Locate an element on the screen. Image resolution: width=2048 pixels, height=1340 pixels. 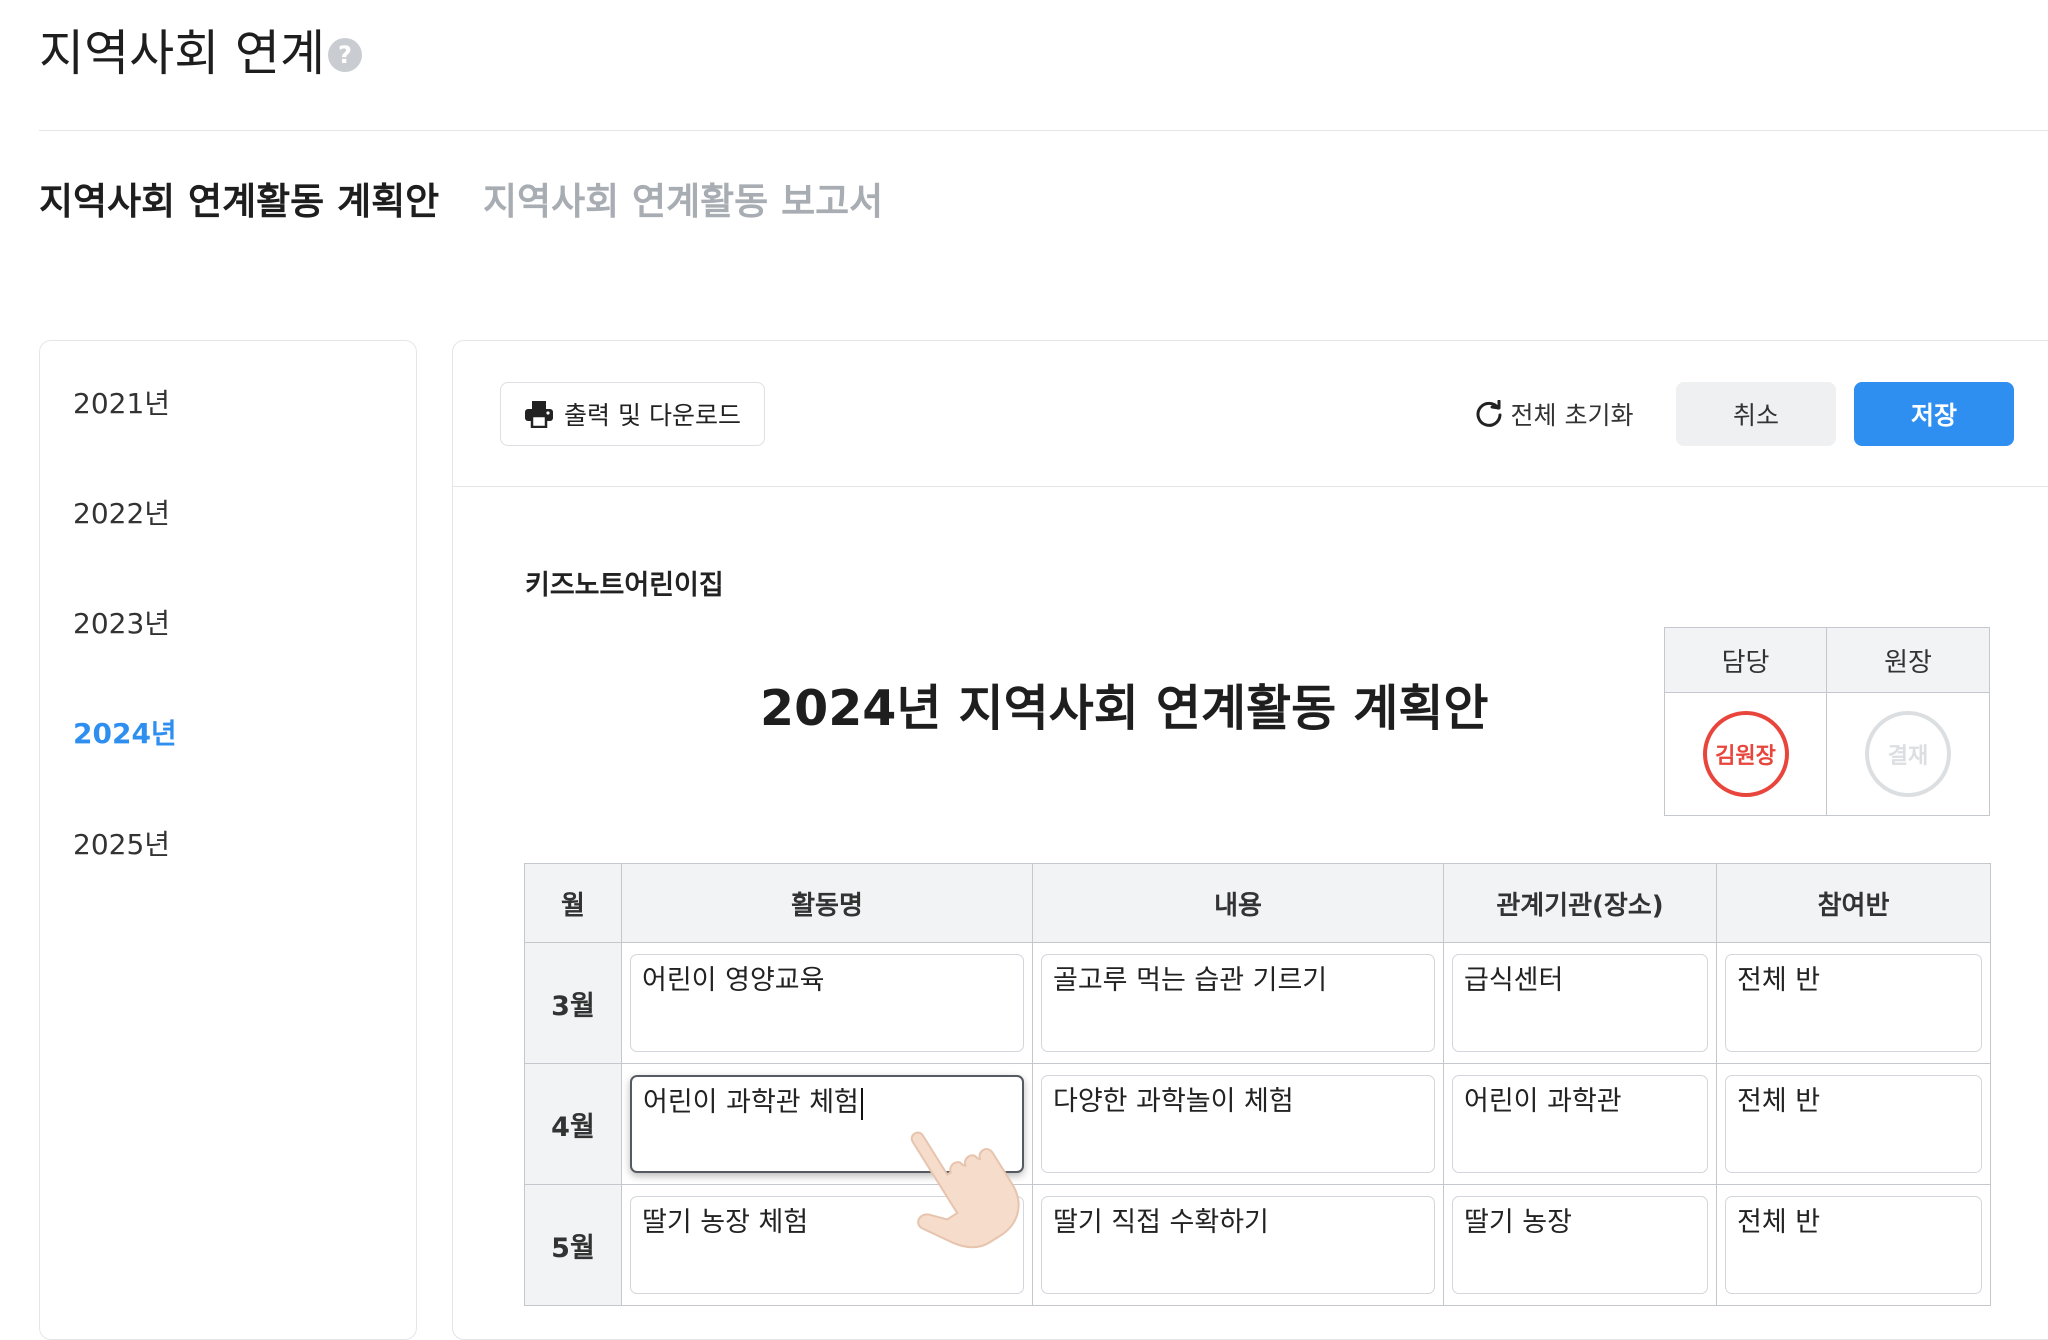
signed-stamp: 김원장 is located at coordinates (1745, 754).